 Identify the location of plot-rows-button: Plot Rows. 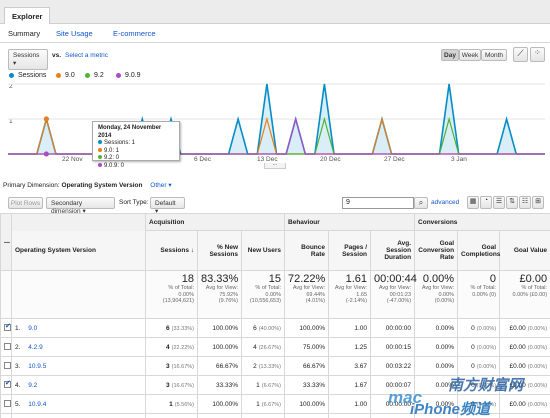
(25, 203).